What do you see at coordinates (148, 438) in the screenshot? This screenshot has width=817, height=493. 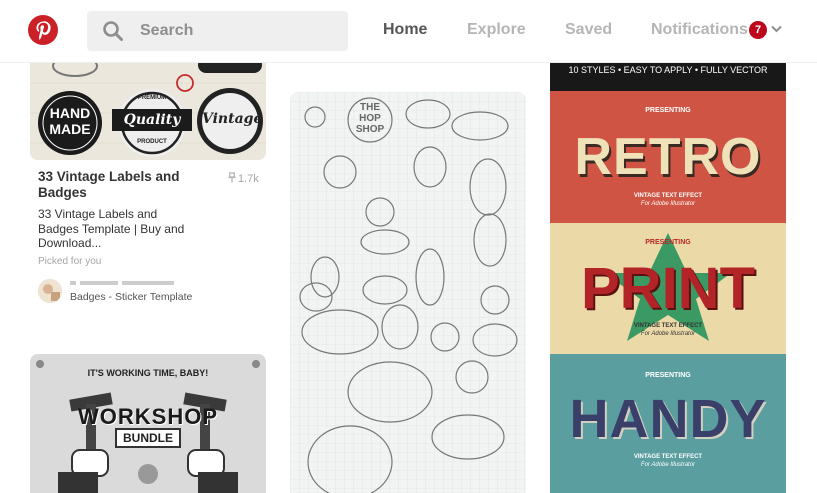 I see `workshop-bundle-text: BUNDLE` at bounding box center [148, 438].